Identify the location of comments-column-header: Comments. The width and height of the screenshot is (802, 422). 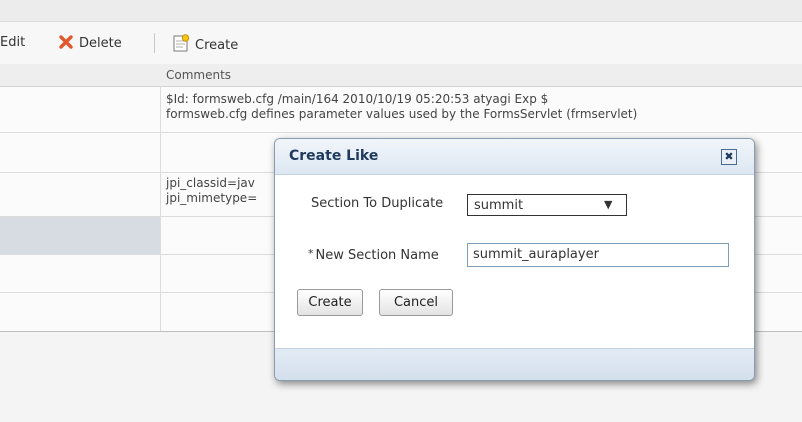
(199, 75).